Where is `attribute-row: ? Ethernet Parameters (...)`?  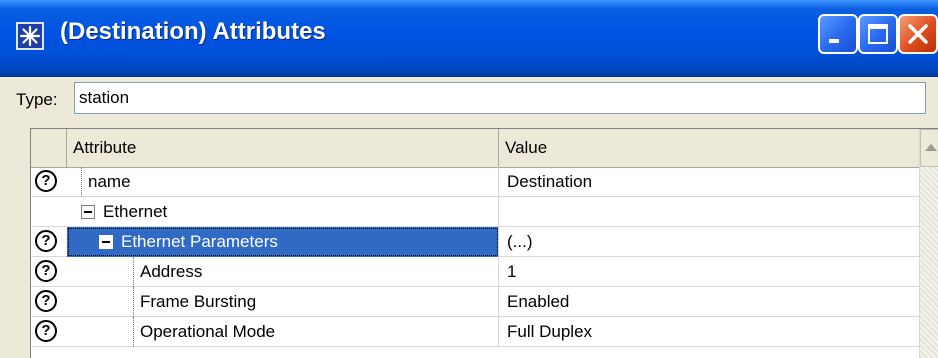
attribute-row: ? Ethernet Parameters (...) is located at coordinates (475, 242).